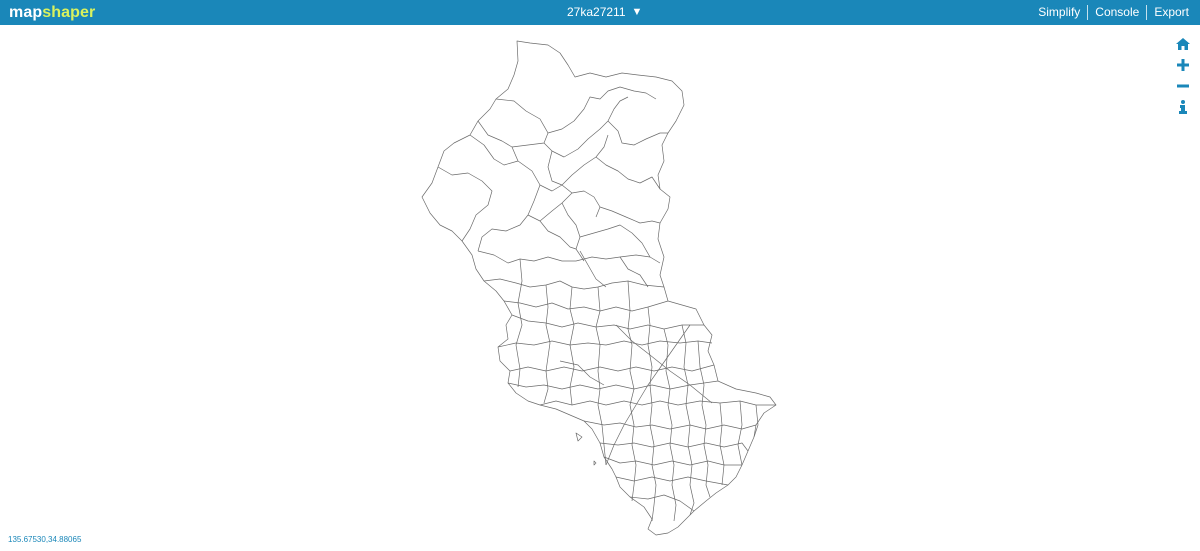 This screenshot has height=551, width=1200. I want to click on top-nav: Simplify Console Export, so click(1113, 12).